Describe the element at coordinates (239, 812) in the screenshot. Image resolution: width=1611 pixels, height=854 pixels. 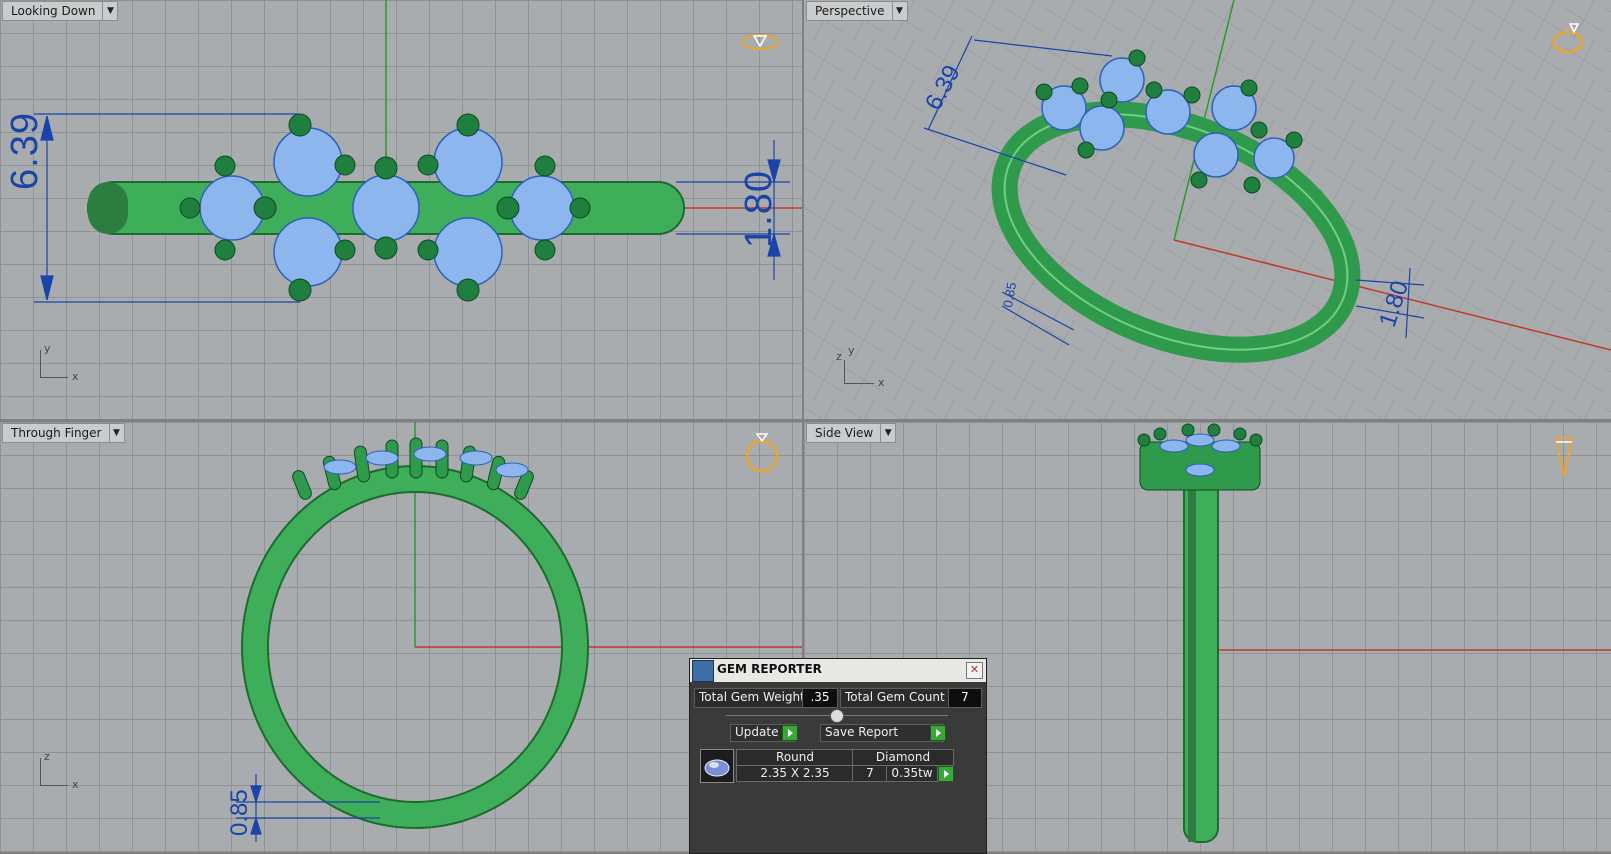
I see `dimension-thickness-label: 0.85` at that location.